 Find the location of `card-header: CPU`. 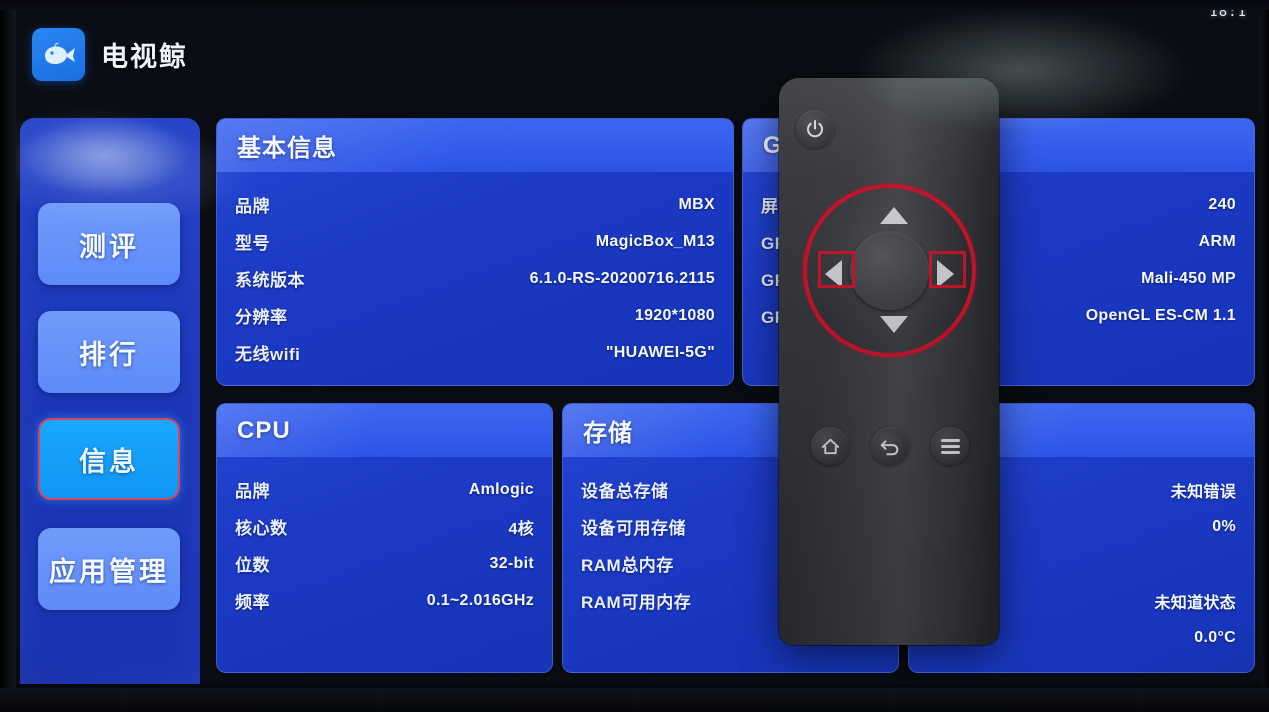

card-header: CPU is located at coordinates (384, 430).